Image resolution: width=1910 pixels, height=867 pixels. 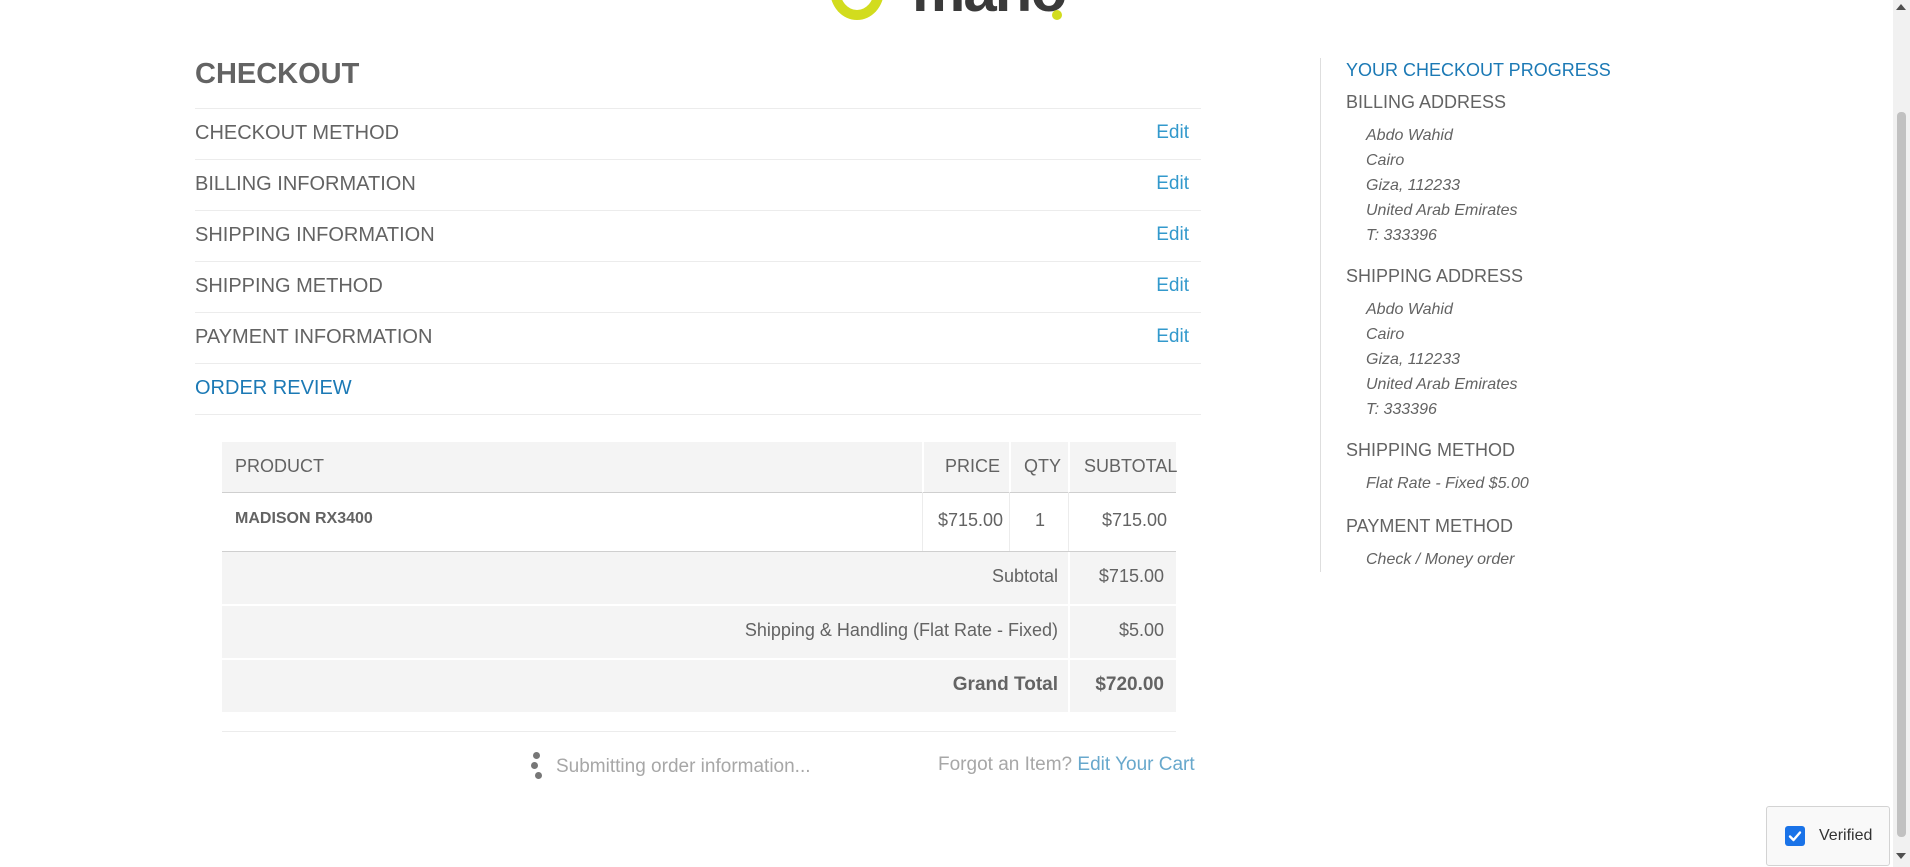 I want to click on loading-spinner-icon, so click(x=536, y=767).